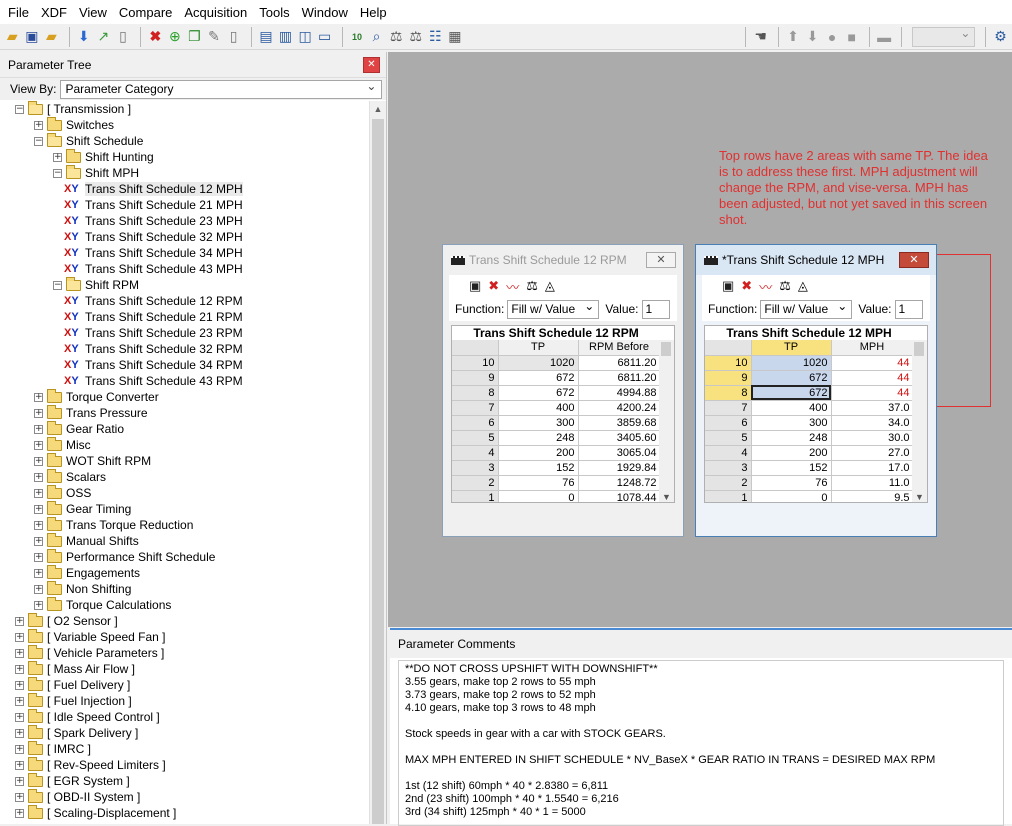 This screenshot has height=826, width=1012. Describe the element at coordinates (18, 12) in the screenshot. I see `menu-file: File` at that location.